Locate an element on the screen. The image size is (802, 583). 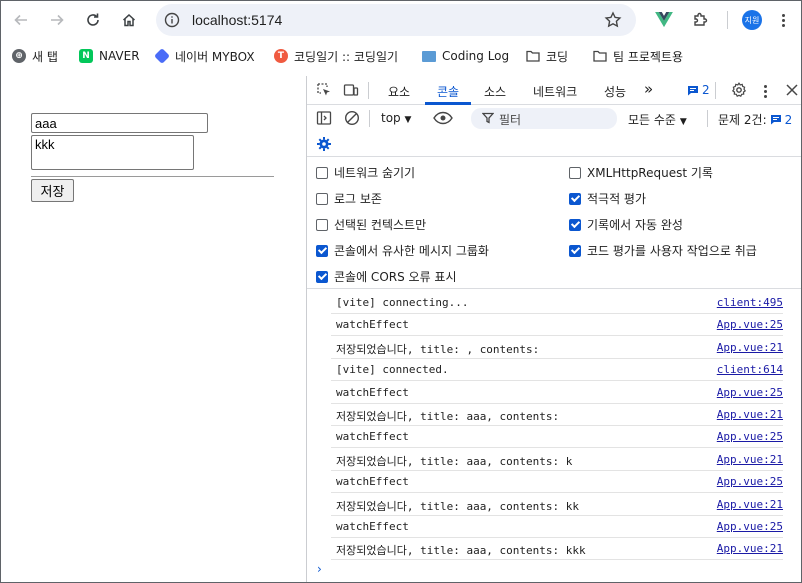
bookmark-label: NAVER is located at coordinates (119, 56).